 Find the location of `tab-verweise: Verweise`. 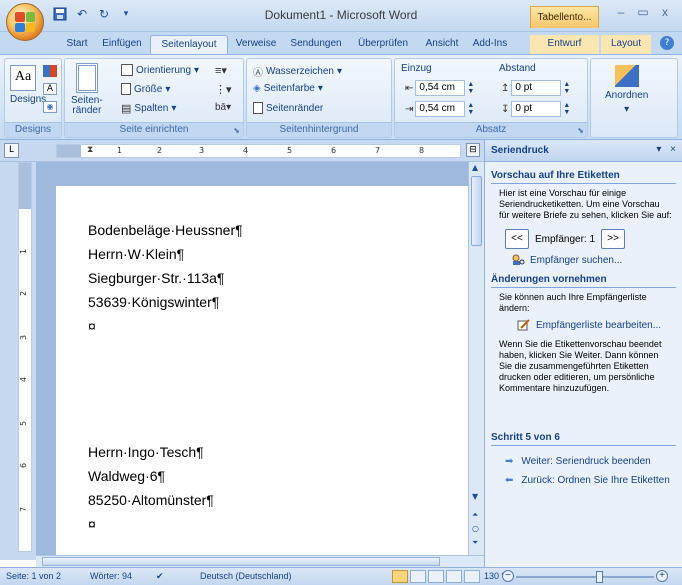

tab-verweise: Verweise is located at coordinates (256, 44).